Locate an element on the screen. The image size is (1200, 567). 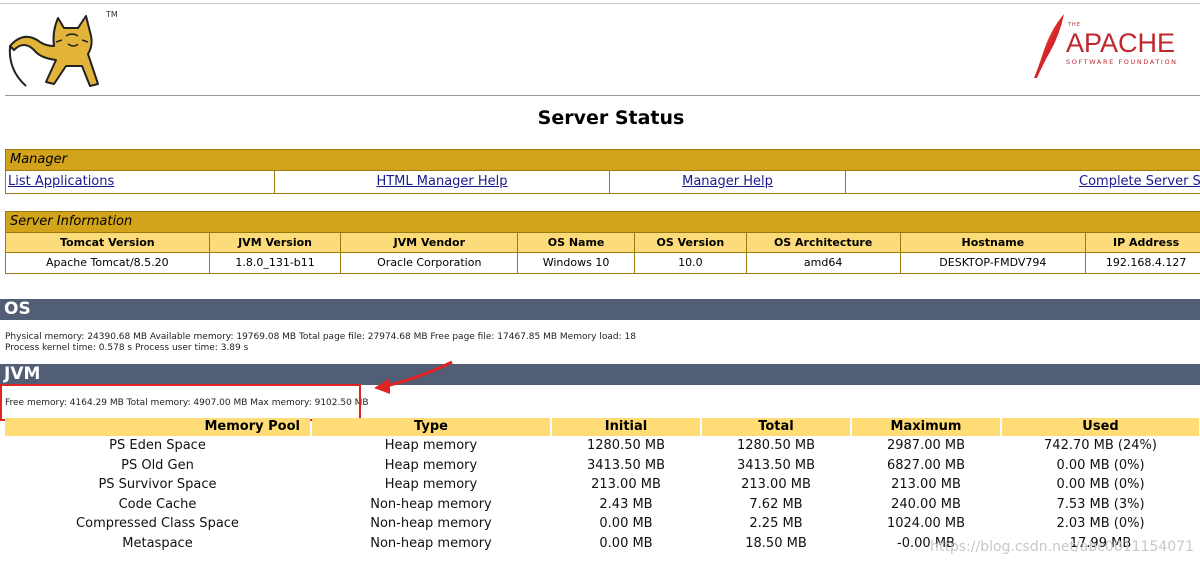
table-cell: Apache Tomcat/8.5.20 is located at coordinates (108, 263).